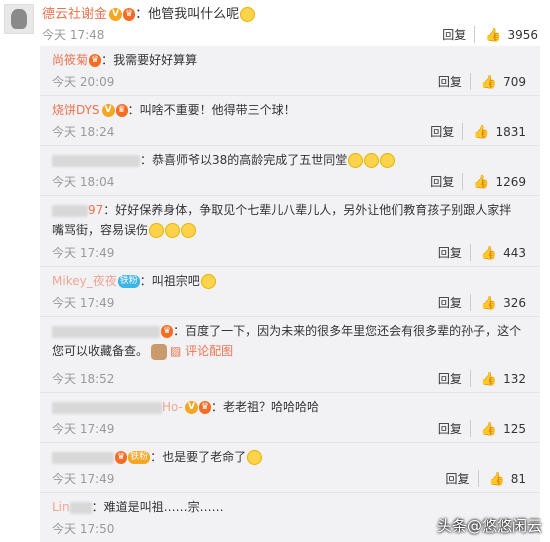 This screenshot has width=550, height=542. Describe the element at coordinates (290, 468) in the screenshot. I see `reply-item: ♛ 铁粉 ：也是要了老命了 今天 17:49 回复 👍 81` at that location.